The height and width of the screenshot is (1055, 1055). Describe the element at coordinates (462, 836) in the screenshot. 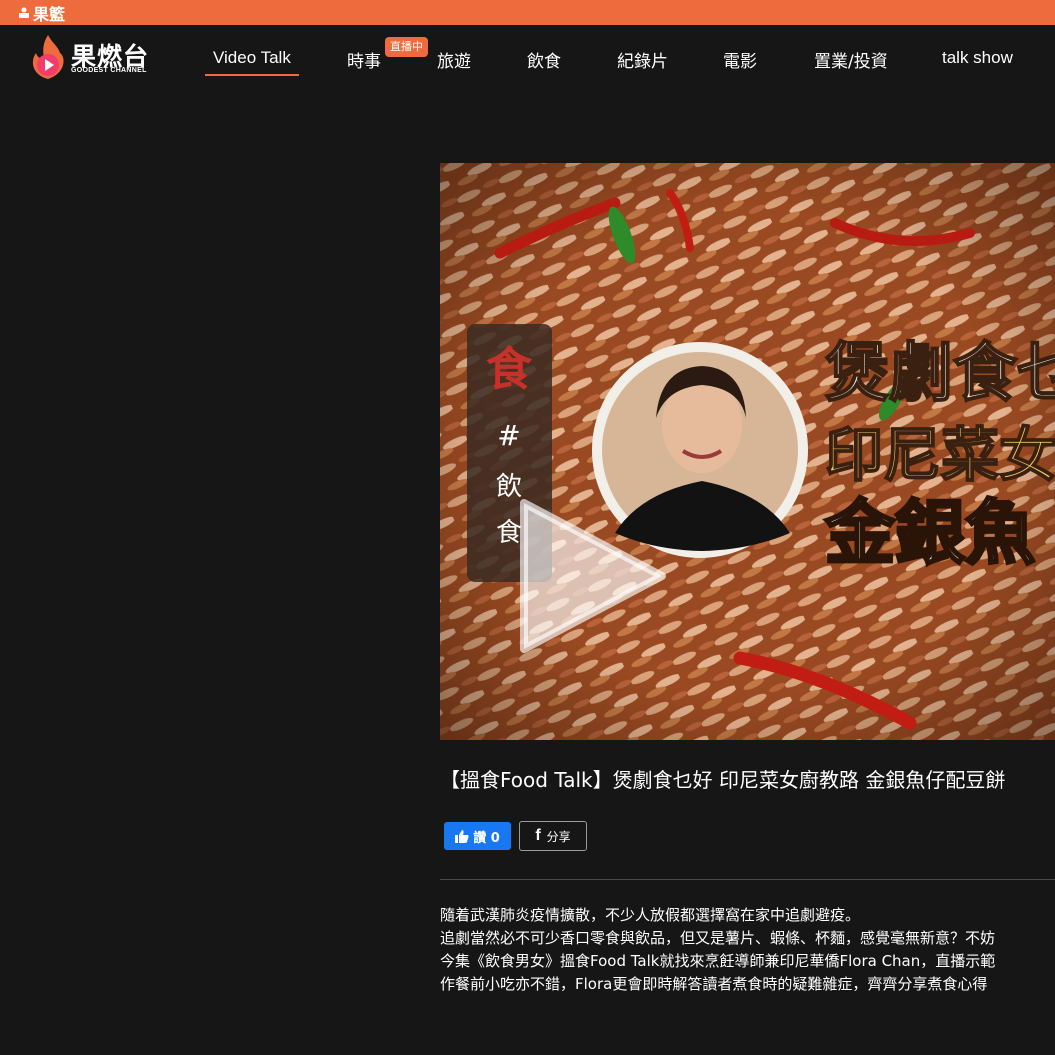

I see `thumbs-up-icon` at that location.